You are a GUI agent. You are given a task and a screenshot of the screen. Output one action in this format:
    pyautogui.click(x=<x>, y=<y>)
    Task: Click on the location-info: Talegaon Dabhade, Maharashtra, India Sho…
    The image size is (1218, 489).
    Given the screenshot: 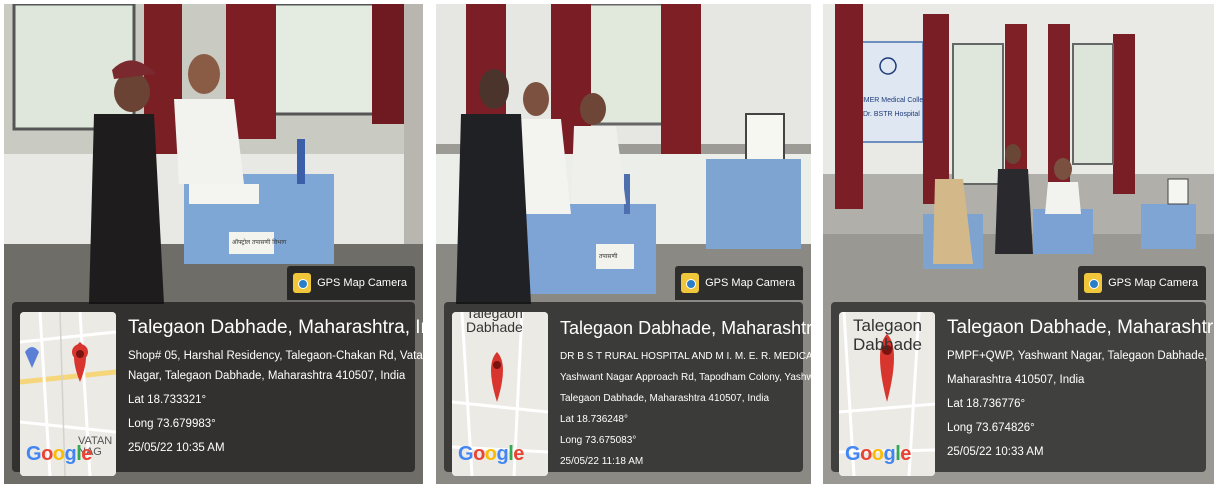 What is the action you would take?
    pyautogui.click(x=275, y=387)
    